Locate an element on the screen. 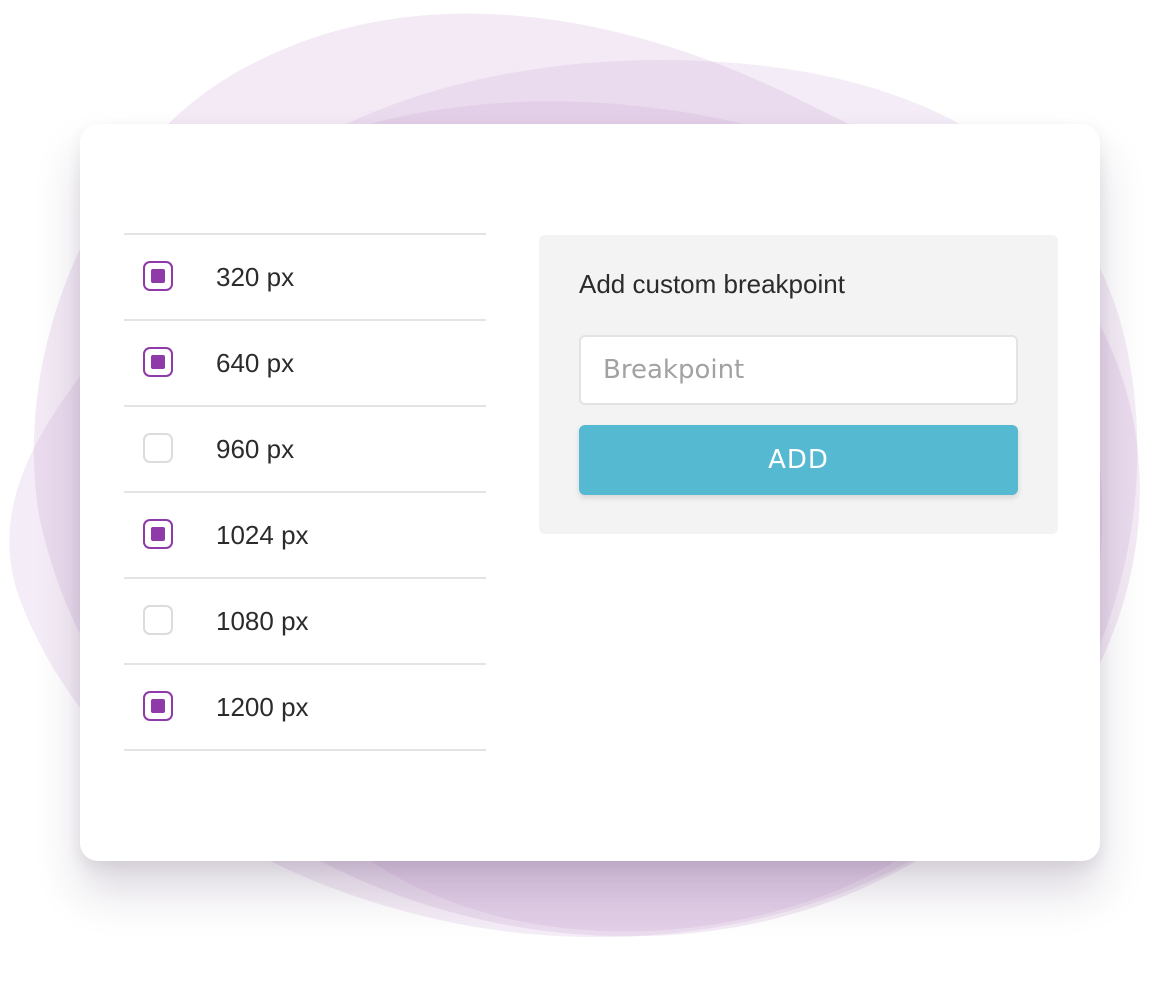 Image resolution: width=1170 pixels, height=982 pixels. breakpoint-input is located at coordinates (798, 370).